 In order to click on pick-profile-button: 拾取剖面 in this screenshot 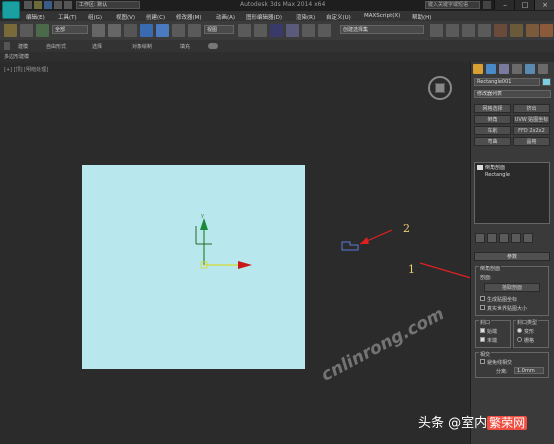, I will do `click(512, 287)`.